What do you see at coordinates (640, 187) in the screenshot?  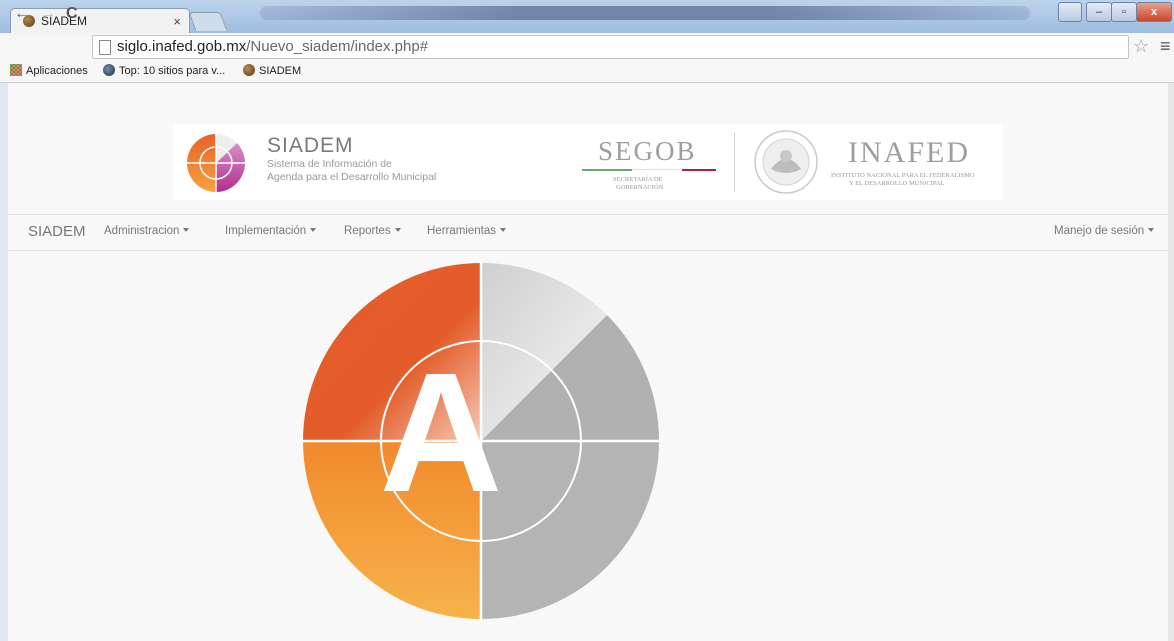 I see `segob-sub-2: GOBERNACIÓN` at bounding box center [640, 187].